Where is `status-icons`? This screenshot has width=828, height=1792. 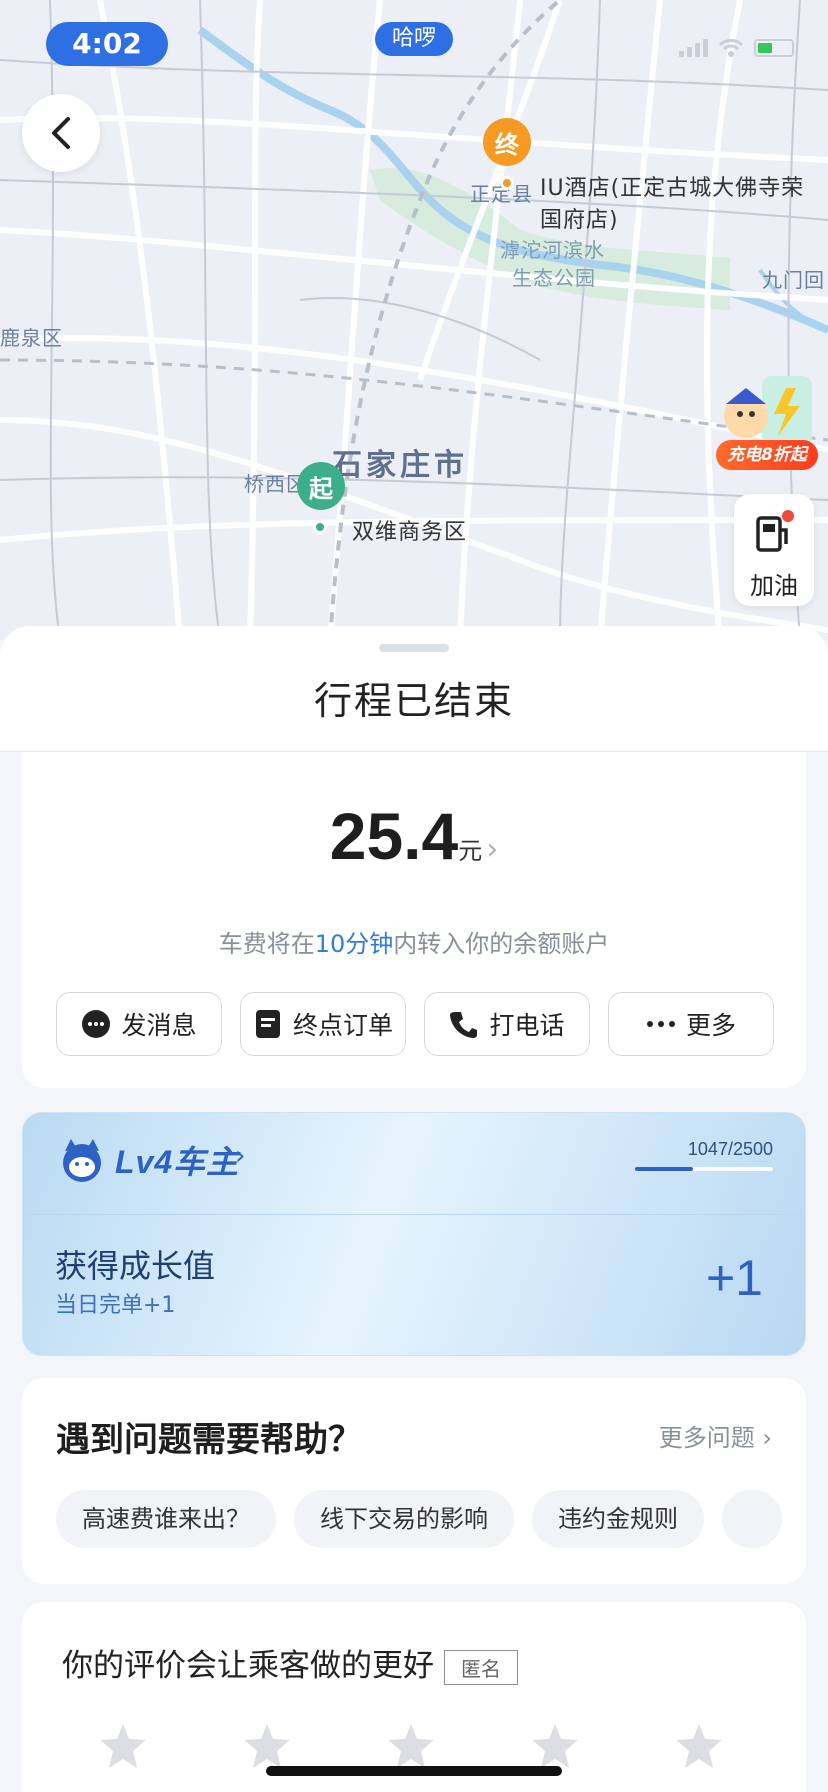 status-icons is located at coordinates (736, 48).